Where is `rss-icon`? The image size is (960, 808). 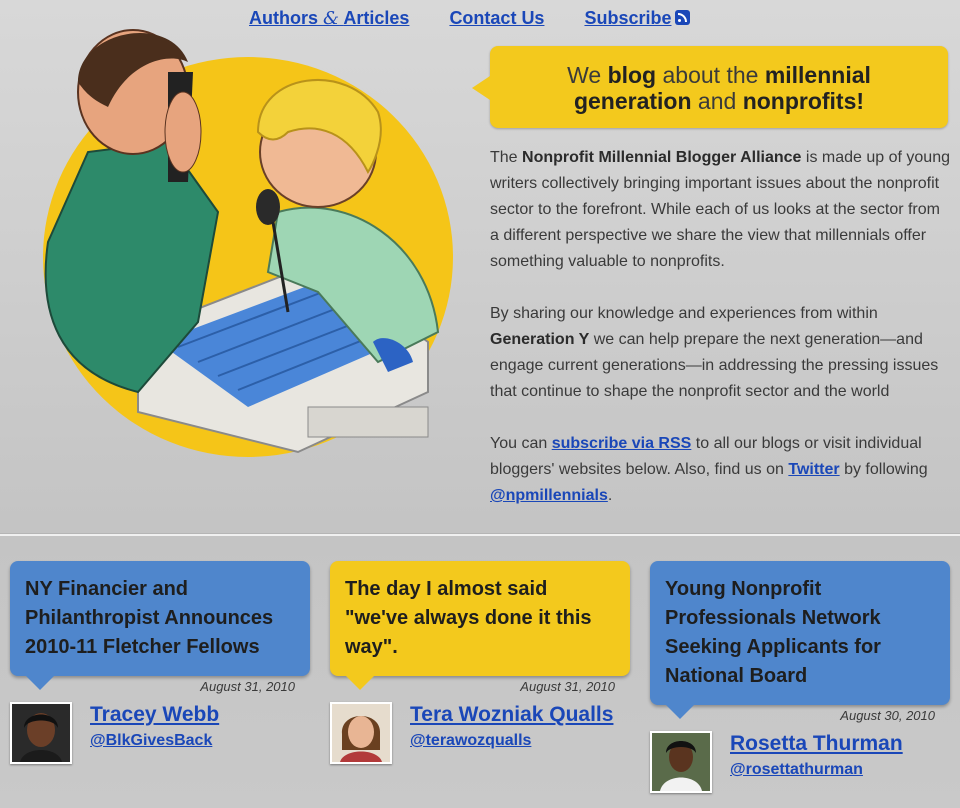 rss-icon is located at coordinates (683, 17).